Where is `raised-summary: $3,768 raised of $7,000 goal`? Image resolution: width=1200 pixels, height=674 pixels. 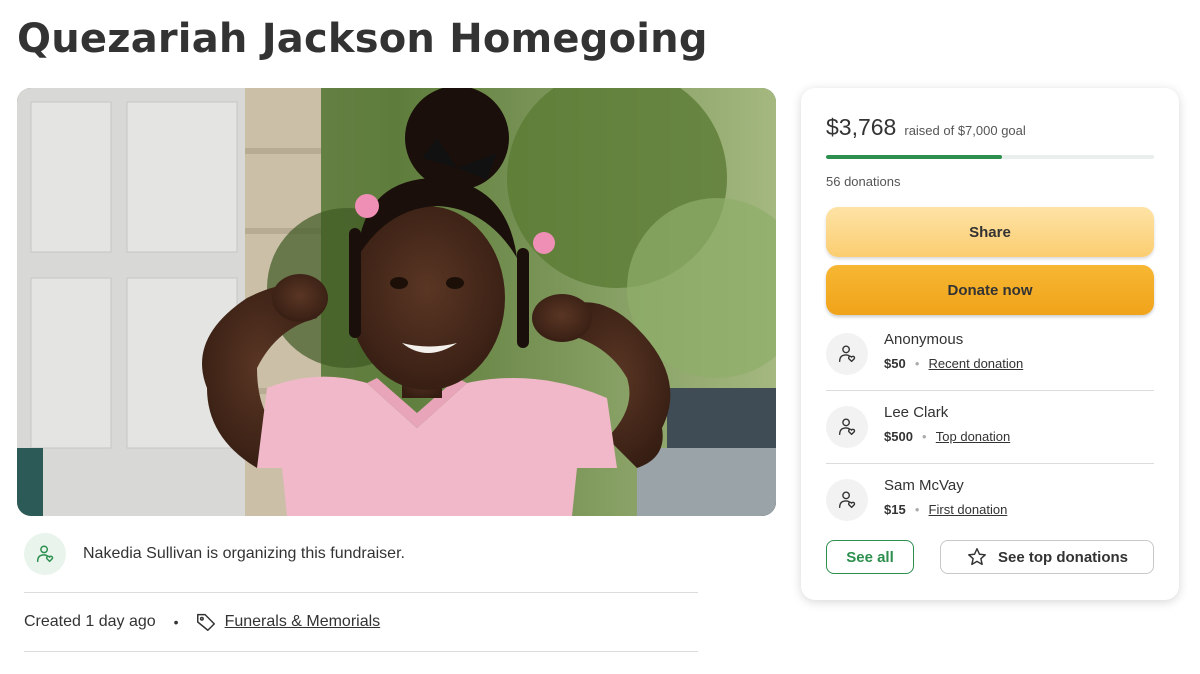
raised-summary: $3,768 raised of $7,000 goal is located at coordinates (926, 127).